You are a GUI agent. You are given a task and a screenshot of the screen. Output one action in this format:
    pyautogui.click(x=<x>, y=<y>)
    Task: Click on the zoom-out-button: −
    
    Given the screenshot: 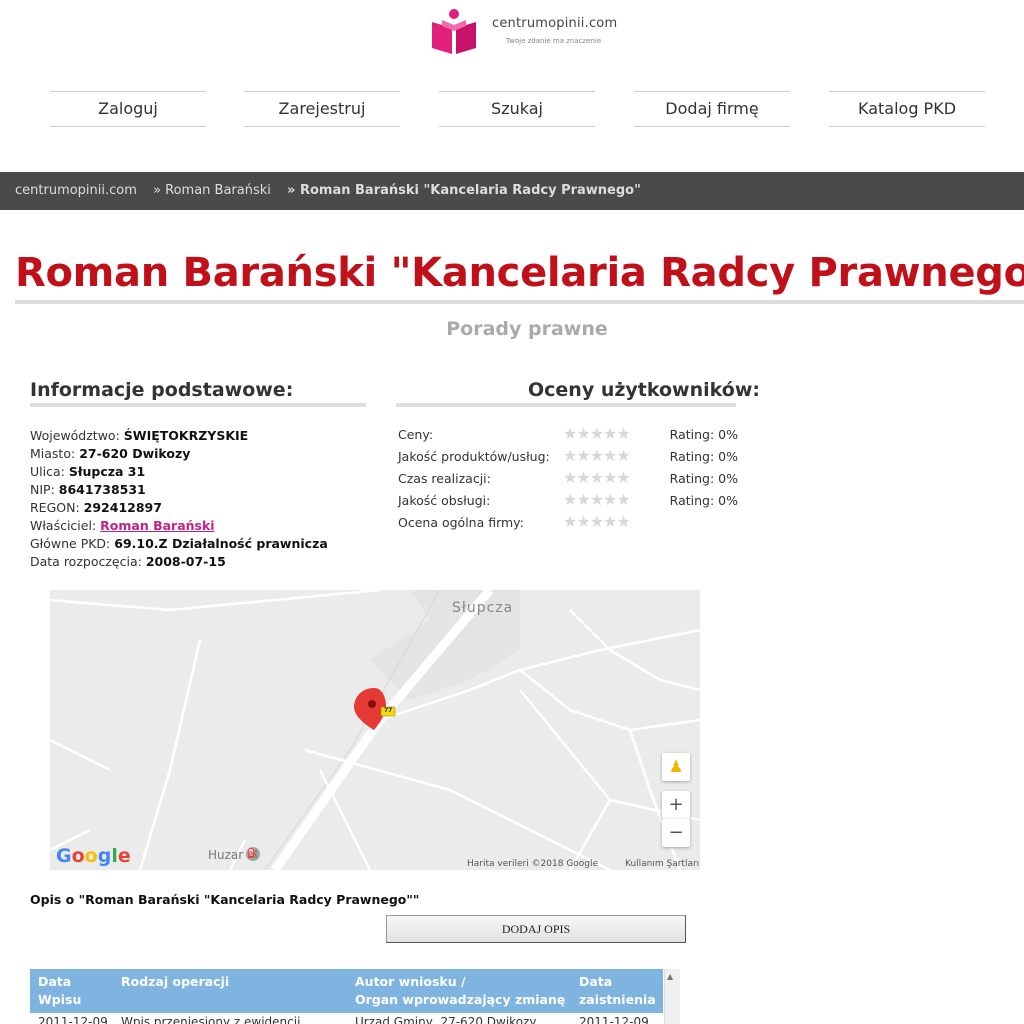 What is the action you would take?
    pyautogui.click(x=676, y=833)
    